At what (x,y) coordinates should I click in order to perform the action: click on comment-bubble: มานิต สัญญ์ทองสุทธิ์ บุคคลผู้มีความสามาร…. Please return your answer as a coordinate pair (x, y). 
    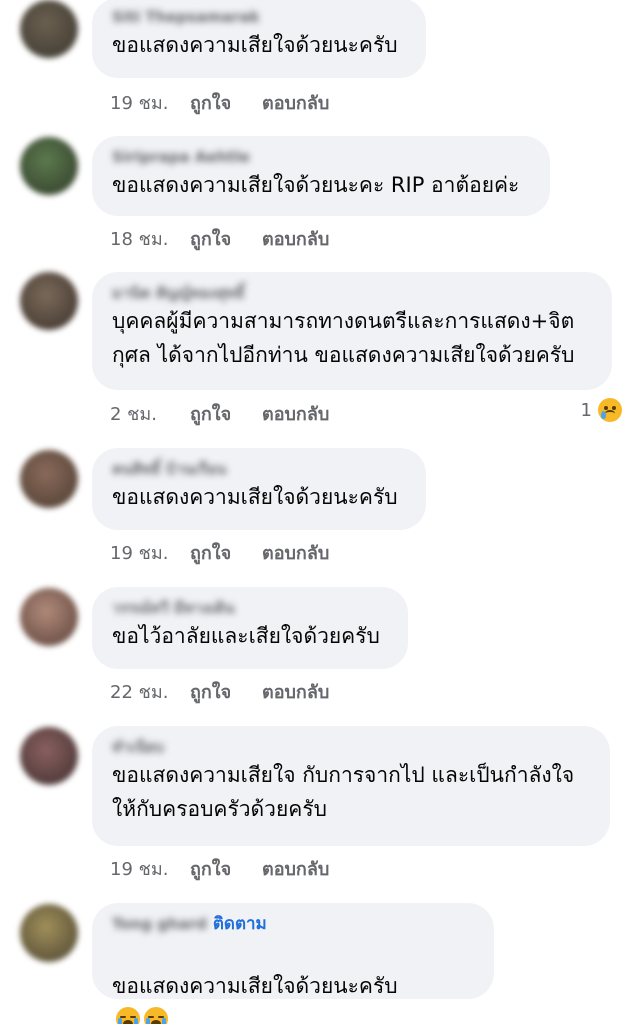
    Looking at the image, I should click on (352, 331).